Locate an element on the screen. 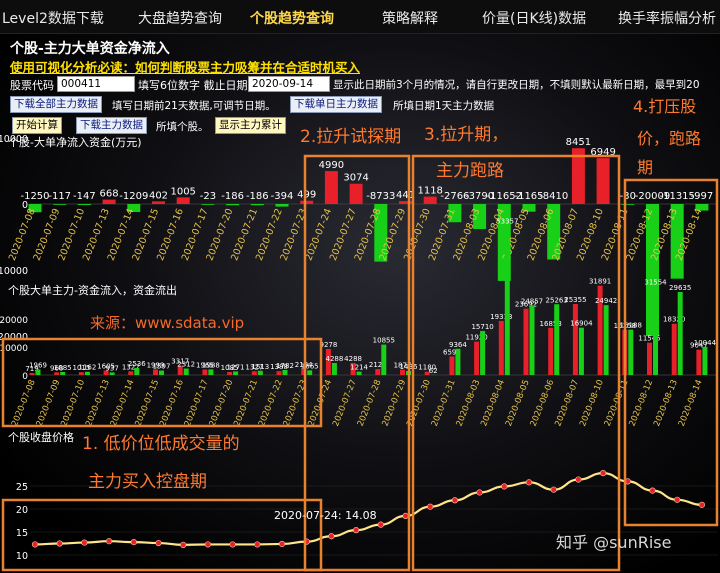 The height and width of the screenshot is (573, 720). chart1-title: 个股-大单净流入资金(万元) is located at coordinates (75, 142).